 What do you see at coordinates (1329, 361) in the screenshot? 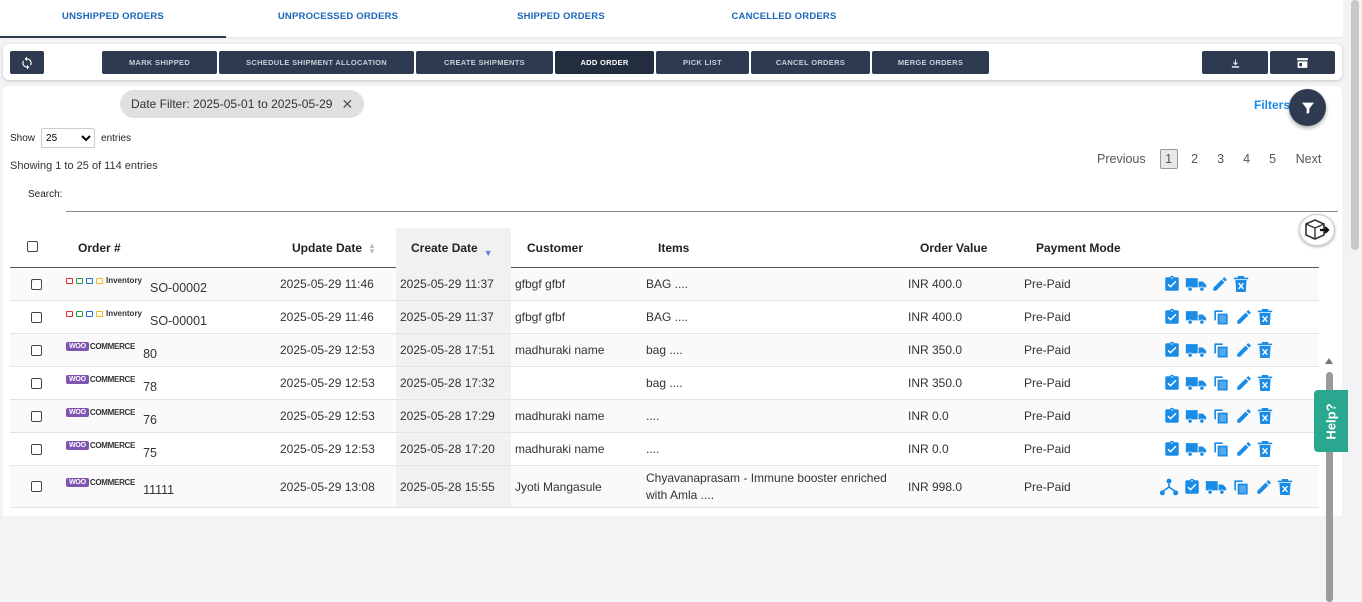
I see `scroll-up-arrow` at bounding box center [1329, 361].